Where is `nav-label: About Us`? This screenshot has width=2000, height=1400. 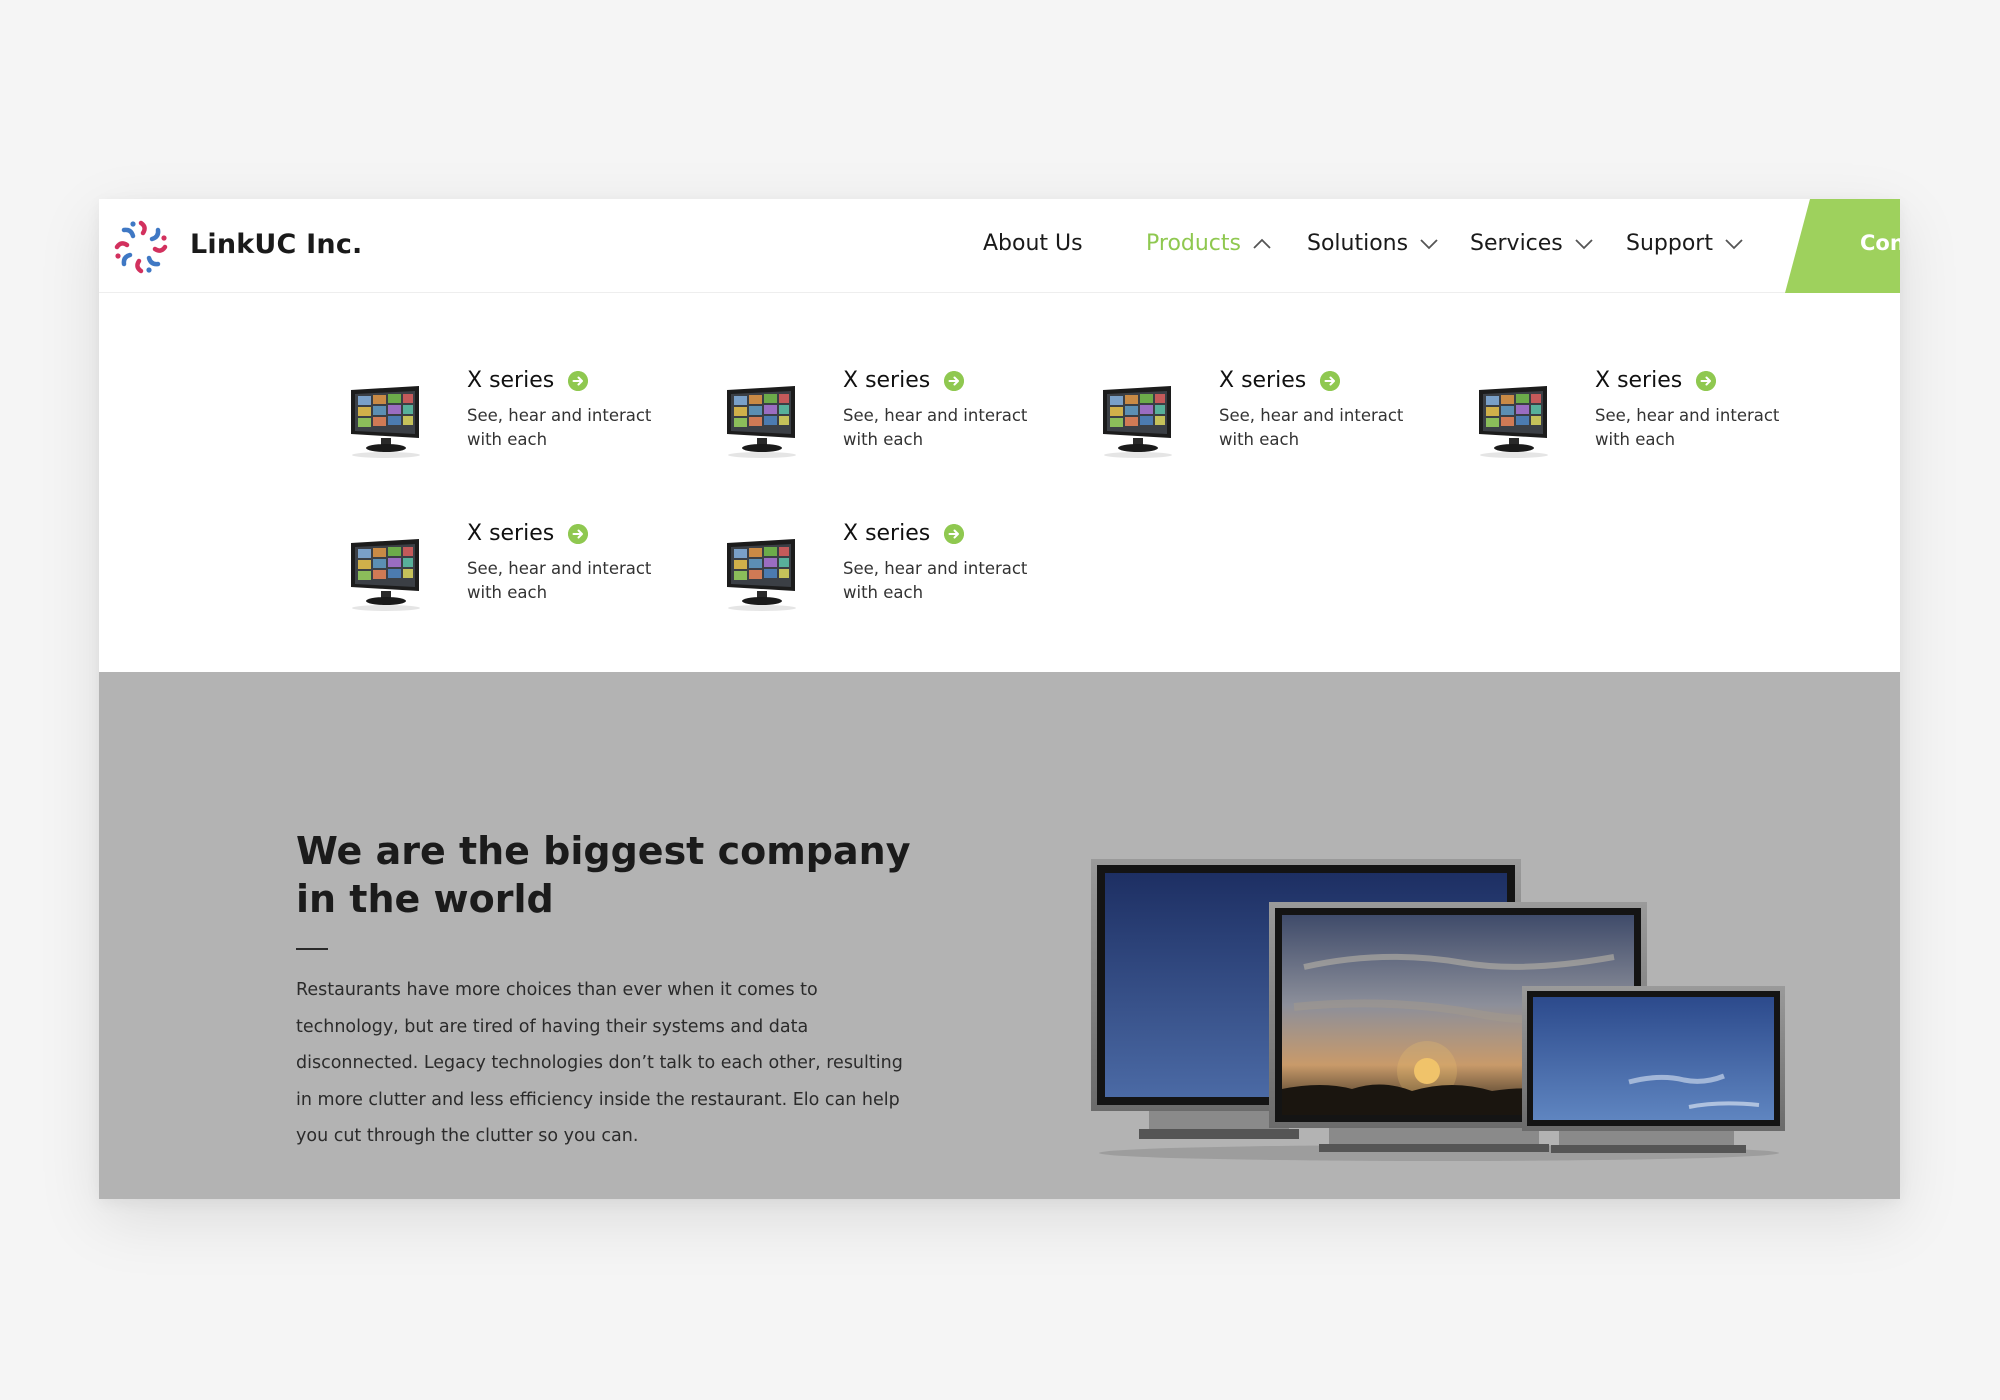
nav-label: About Us is located at coordinates (1033, 243).